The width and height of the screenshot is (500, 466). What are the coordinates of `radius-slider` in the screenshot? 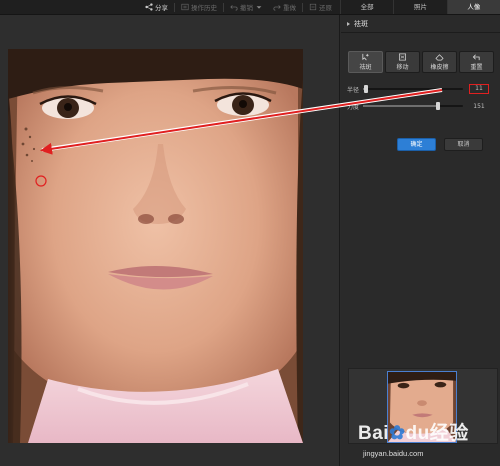 It's located at (413, 89).